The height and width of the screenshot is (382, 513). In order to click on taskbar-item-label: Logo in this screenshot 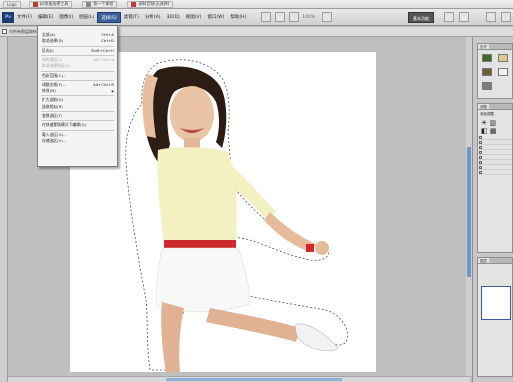, I will do `click(12, 4)`.